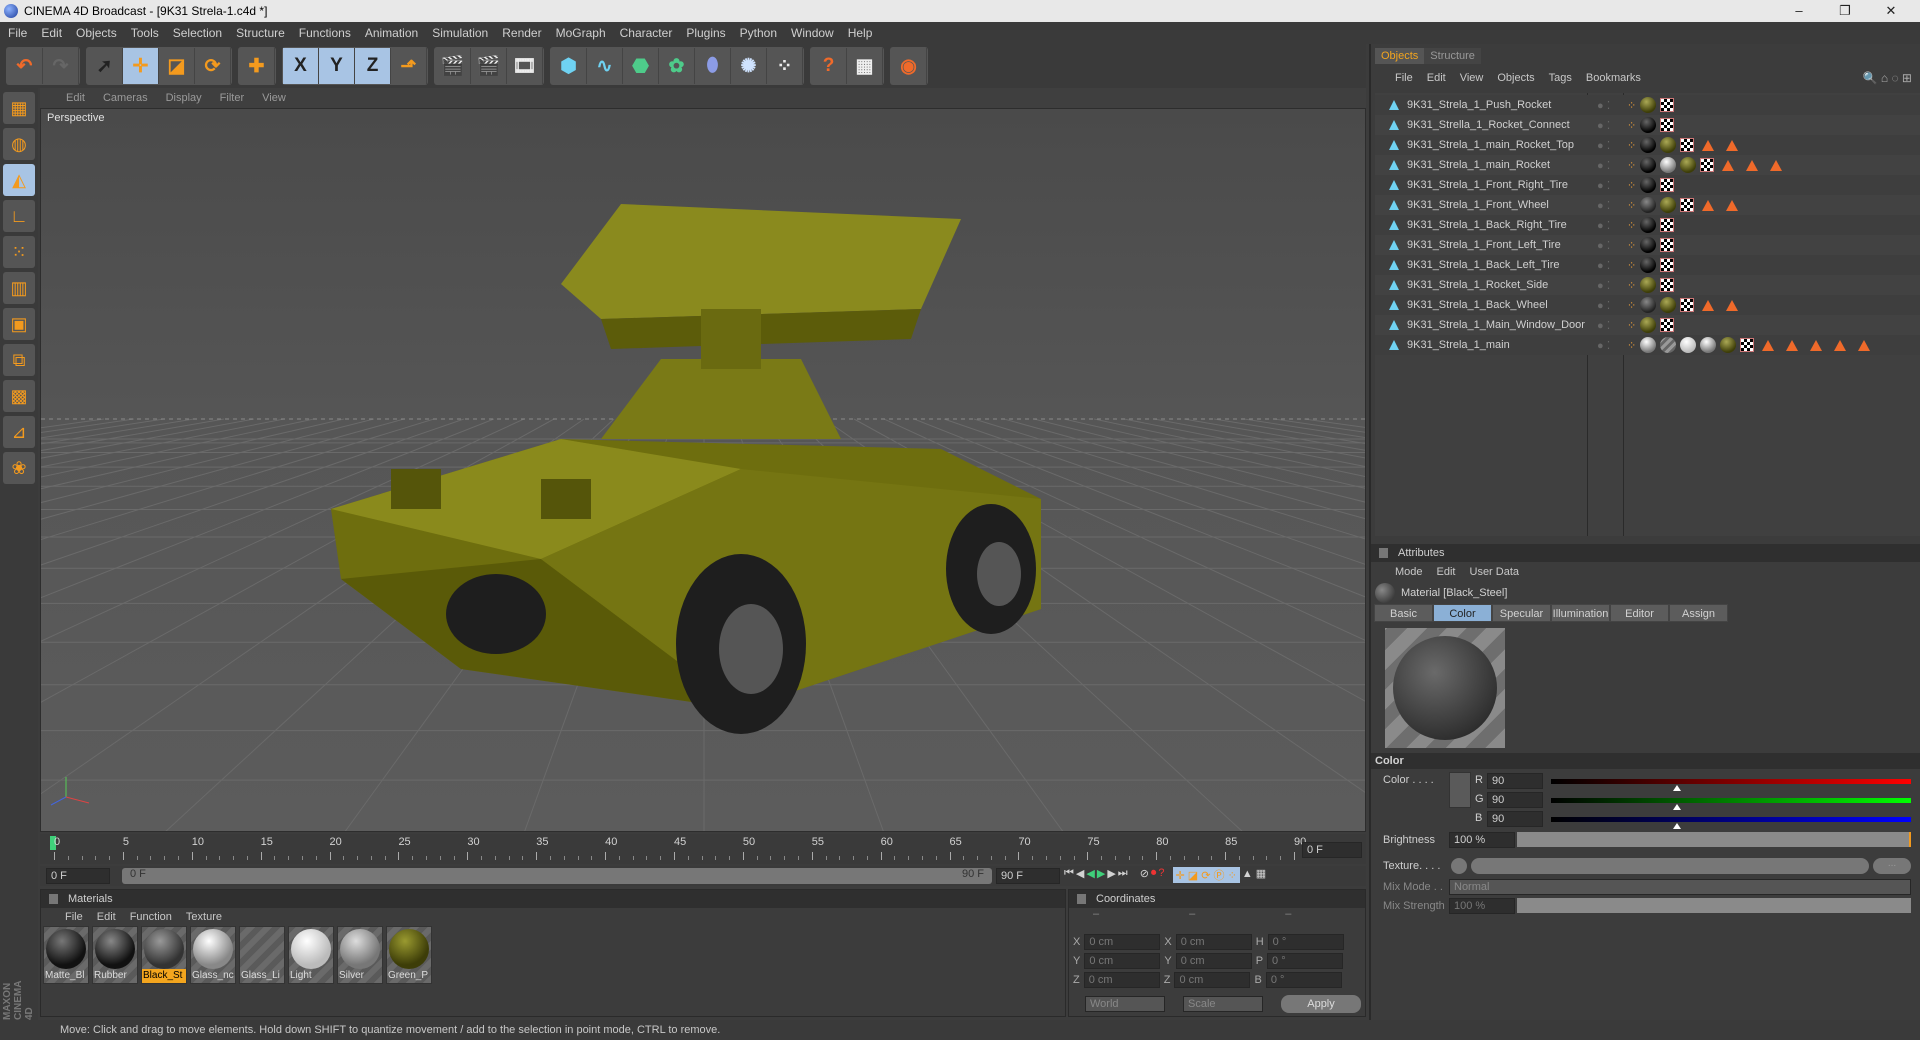 The height and width of the screenshot is (1040, 1920). Describe the element at coordinates (311, 955) in the screenshot. I see `material-swatch: Light` at that location.